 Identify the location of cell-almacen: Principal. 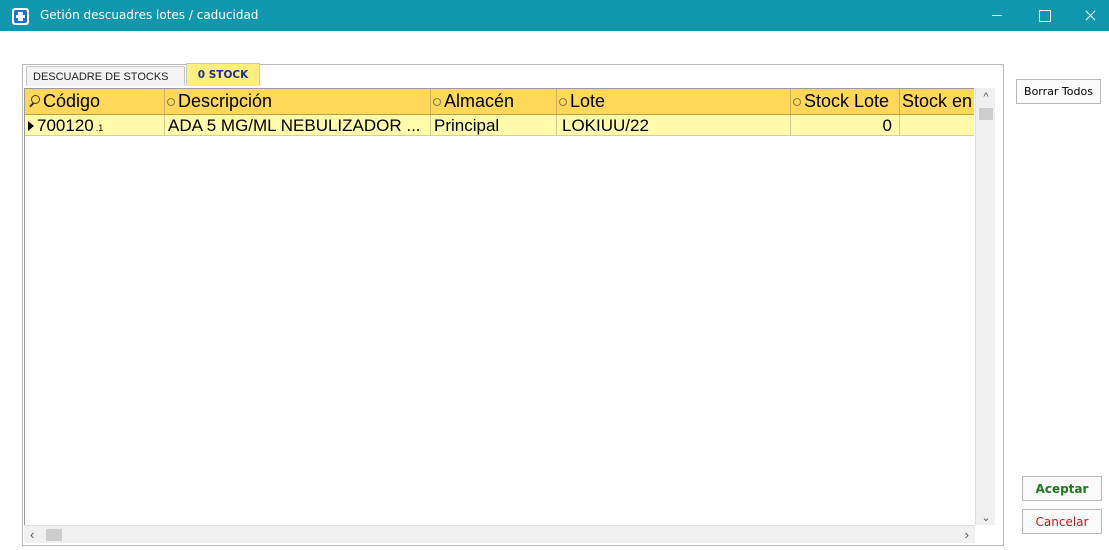
(494, 125).